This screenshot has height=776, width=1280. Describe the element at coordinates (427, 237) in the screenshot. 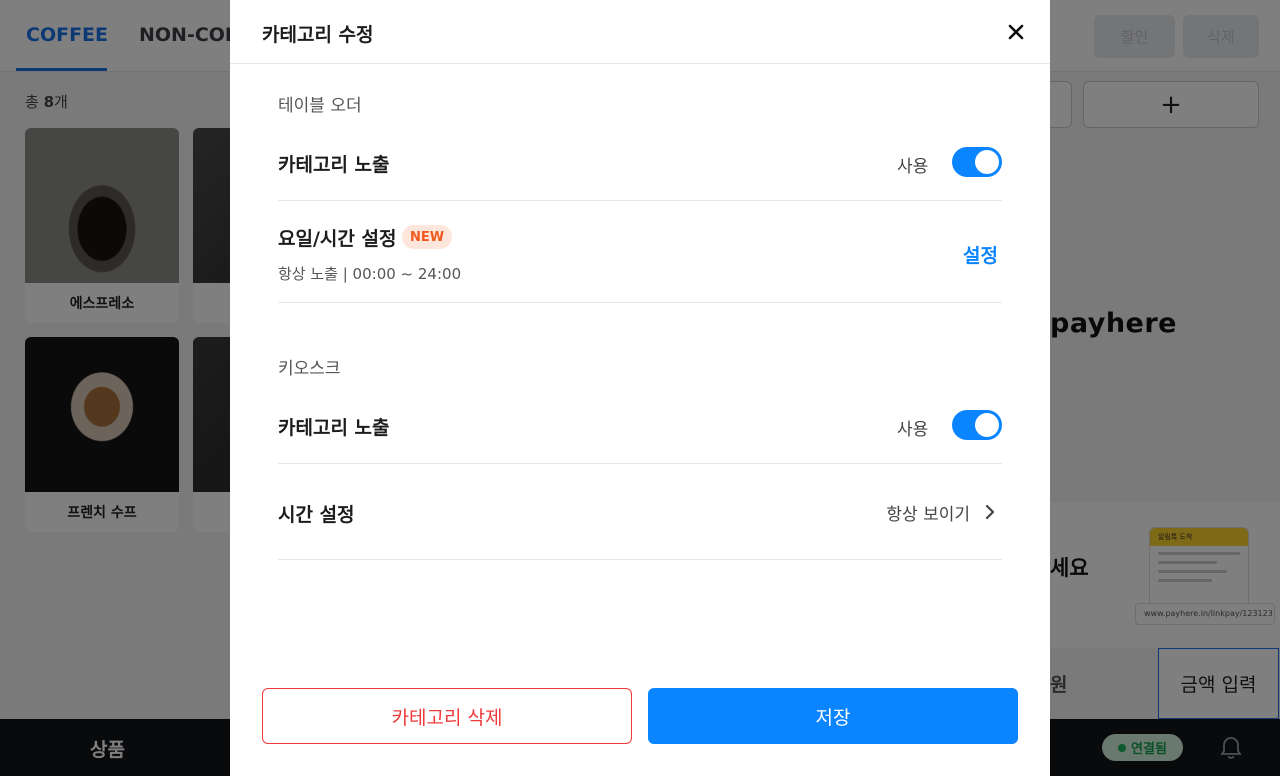

I see `new-badge: NEW` at that location.